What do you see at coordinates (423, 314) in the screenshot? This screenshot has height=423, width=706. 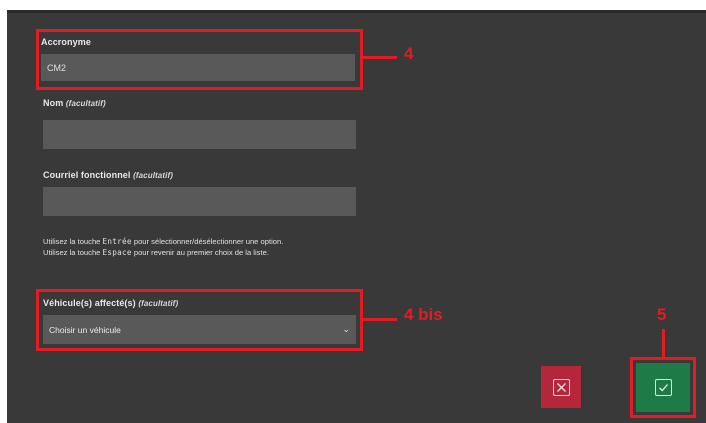 I see `annotation-label-4-bis: 4 bis` at bounding box center [423, 314].